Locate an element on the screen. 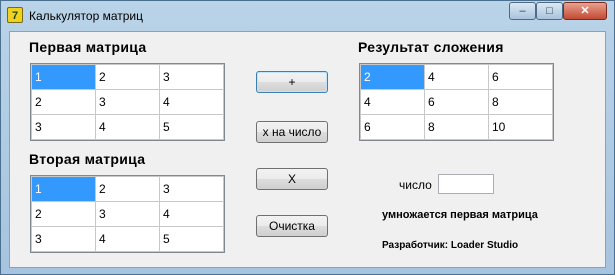 The height and width of the screenshot is (275, 615). maximize-button: □ is located at coordinates (549, 11).